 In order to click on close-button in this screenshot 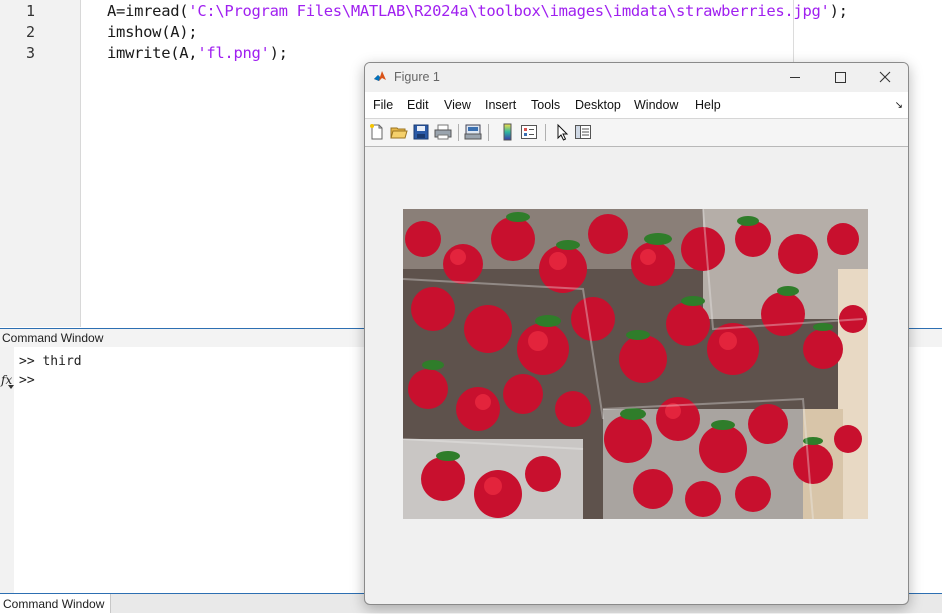, I will do `click(885, 77)`.